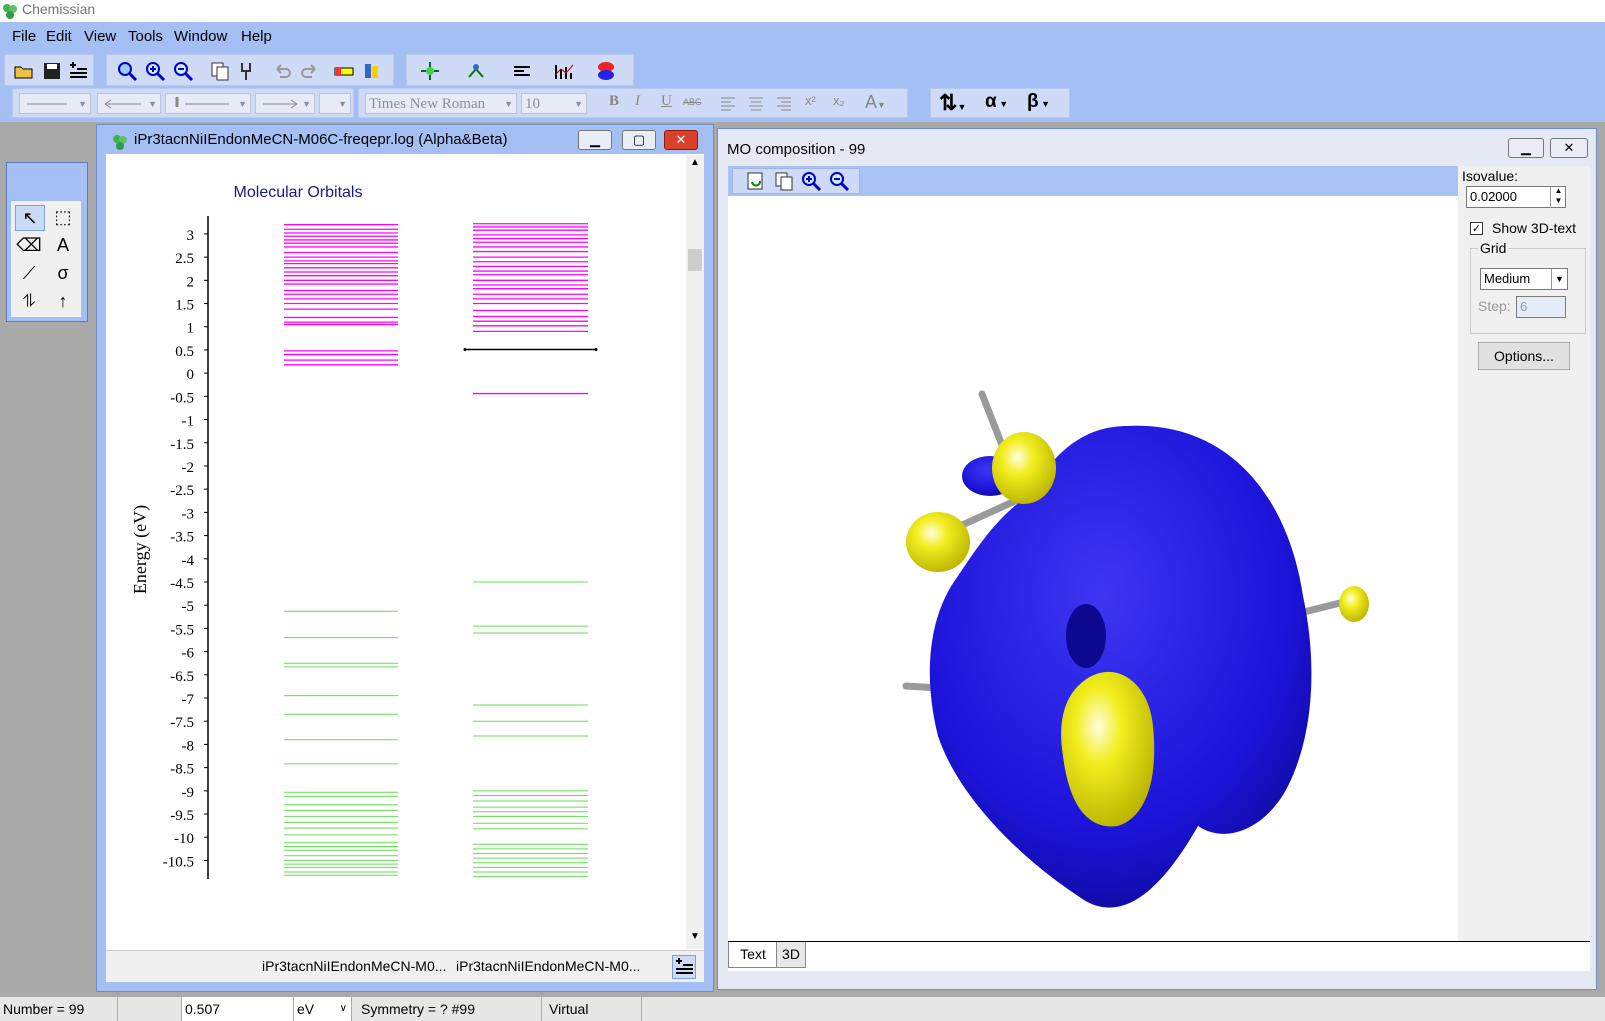 This screenshot has height=1021, width=1605. I want to click on molecule-icon, so click(476, 71).